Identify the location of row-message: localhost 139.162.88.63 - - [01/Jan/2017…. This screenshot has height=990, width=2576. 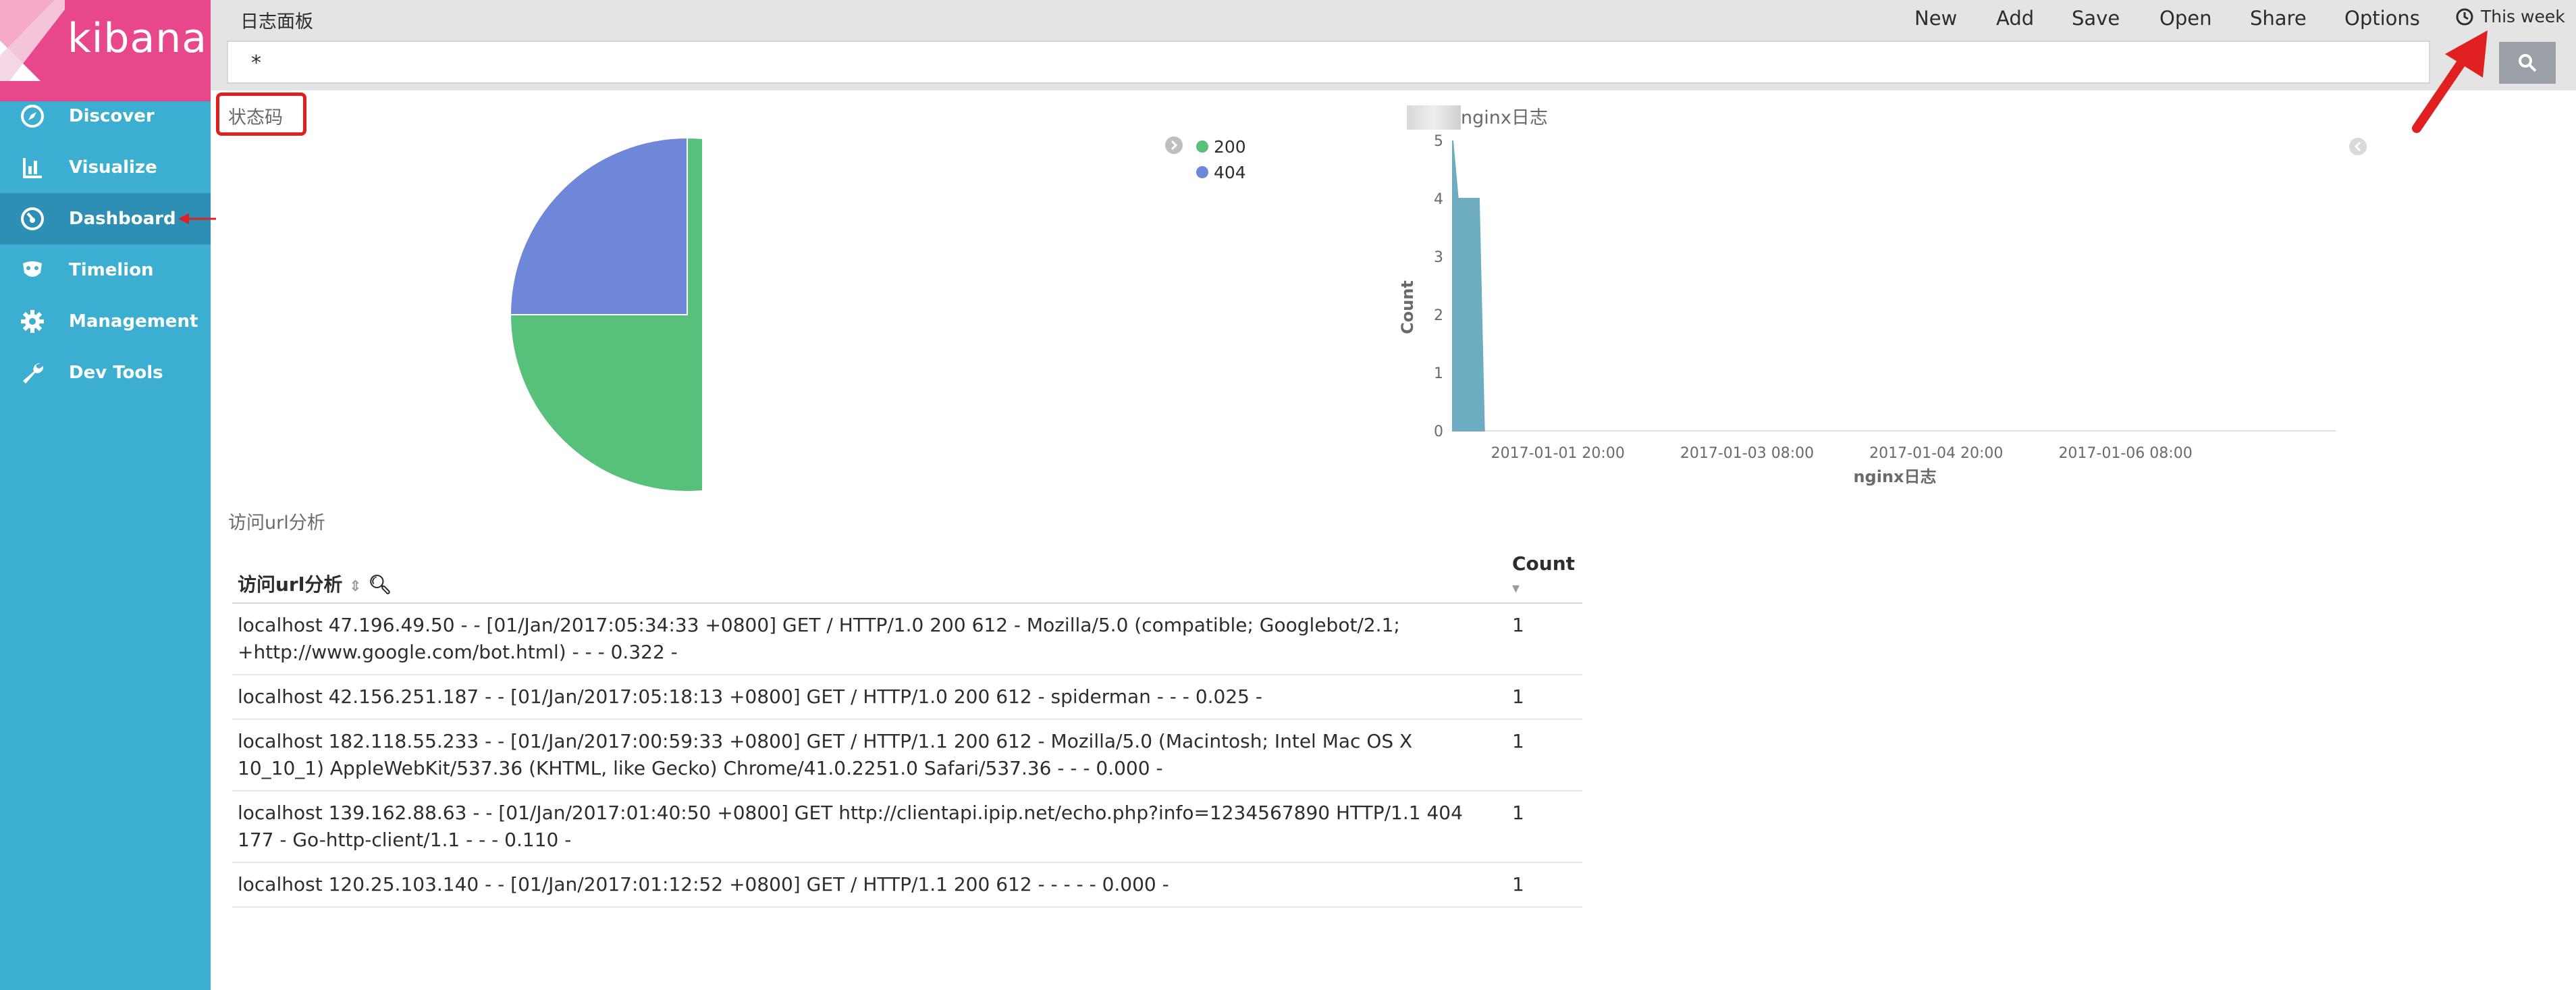
(869, 827).